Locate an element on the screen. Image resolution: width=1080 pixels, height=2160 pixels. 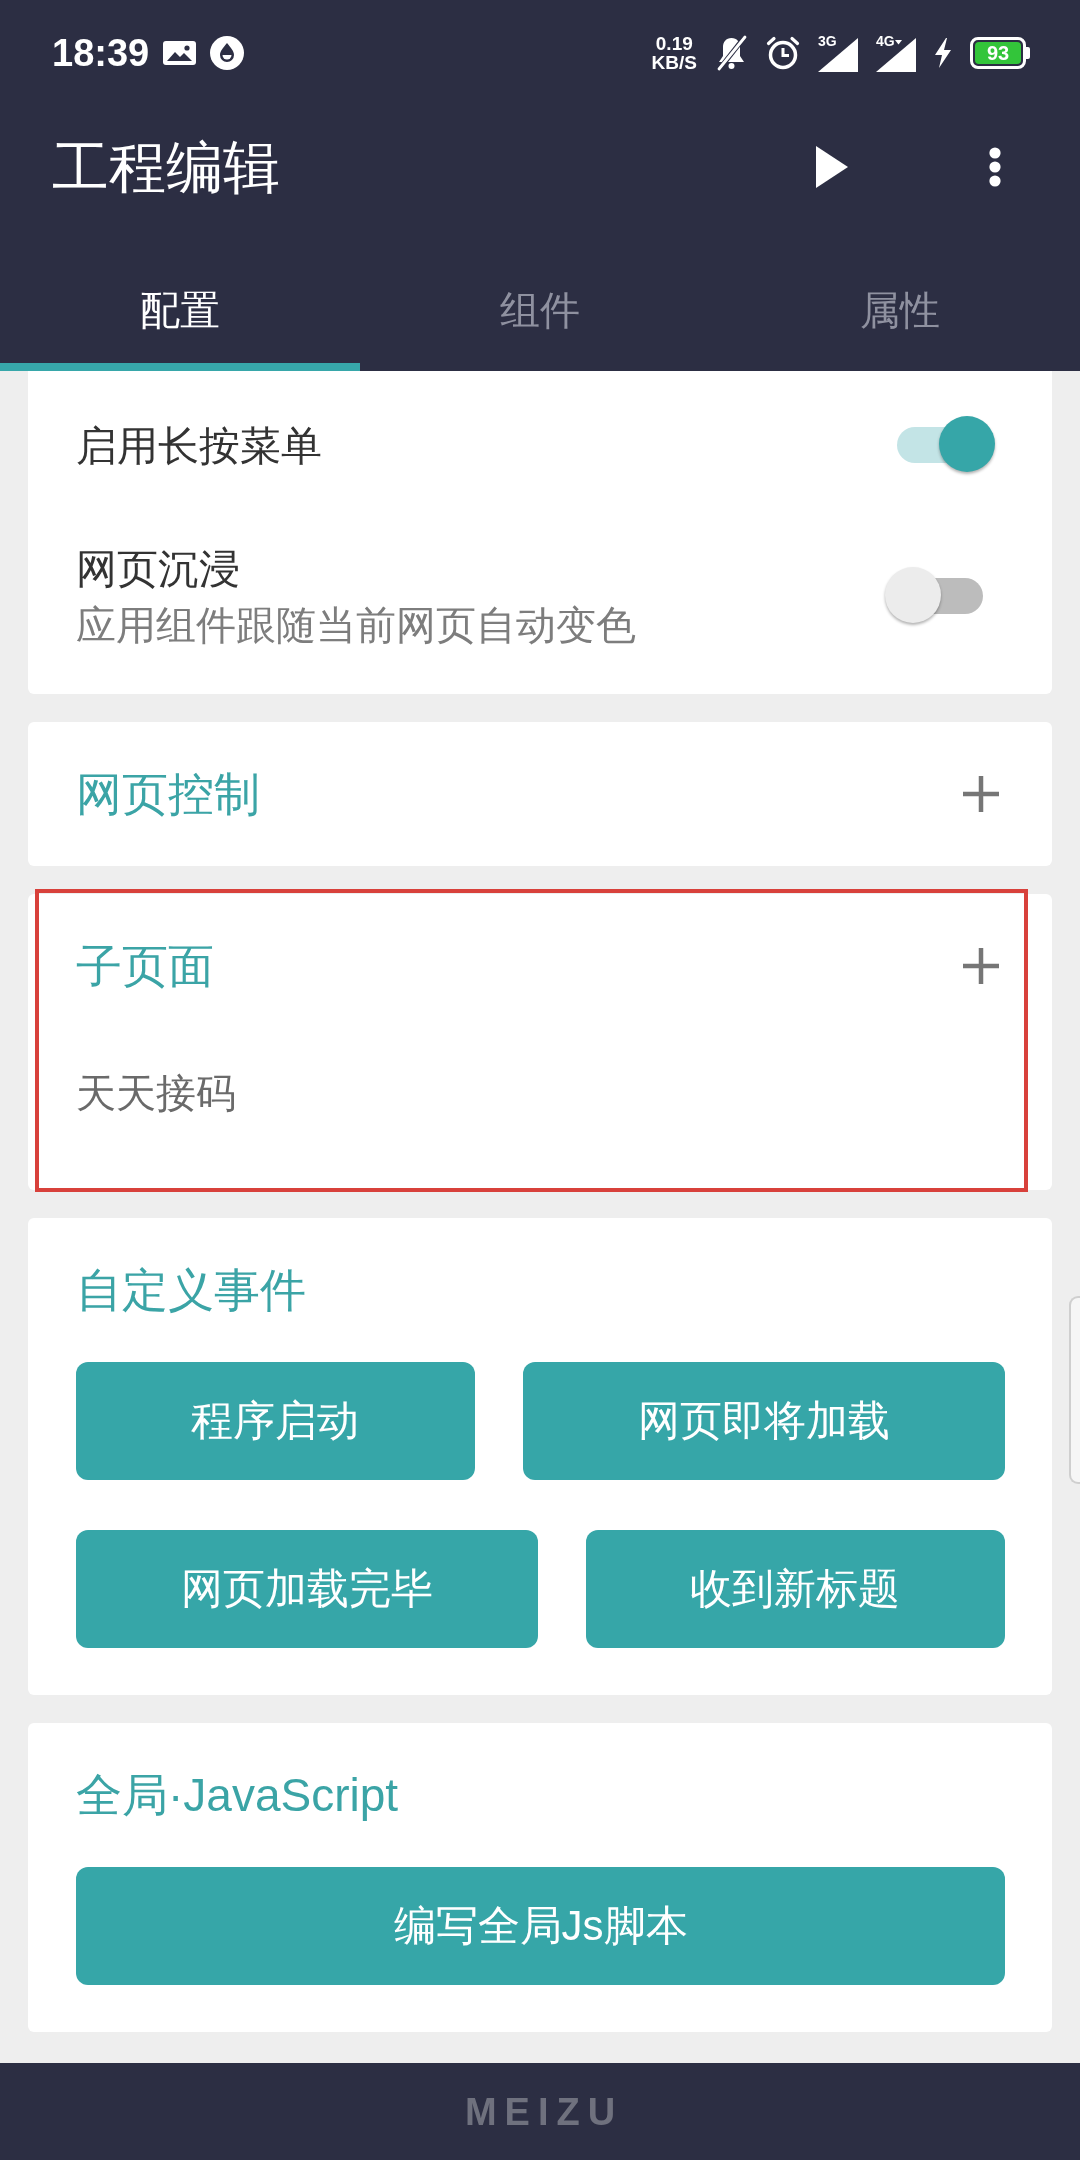
section-title: 网页控制 is located at coordinates (168, 794).